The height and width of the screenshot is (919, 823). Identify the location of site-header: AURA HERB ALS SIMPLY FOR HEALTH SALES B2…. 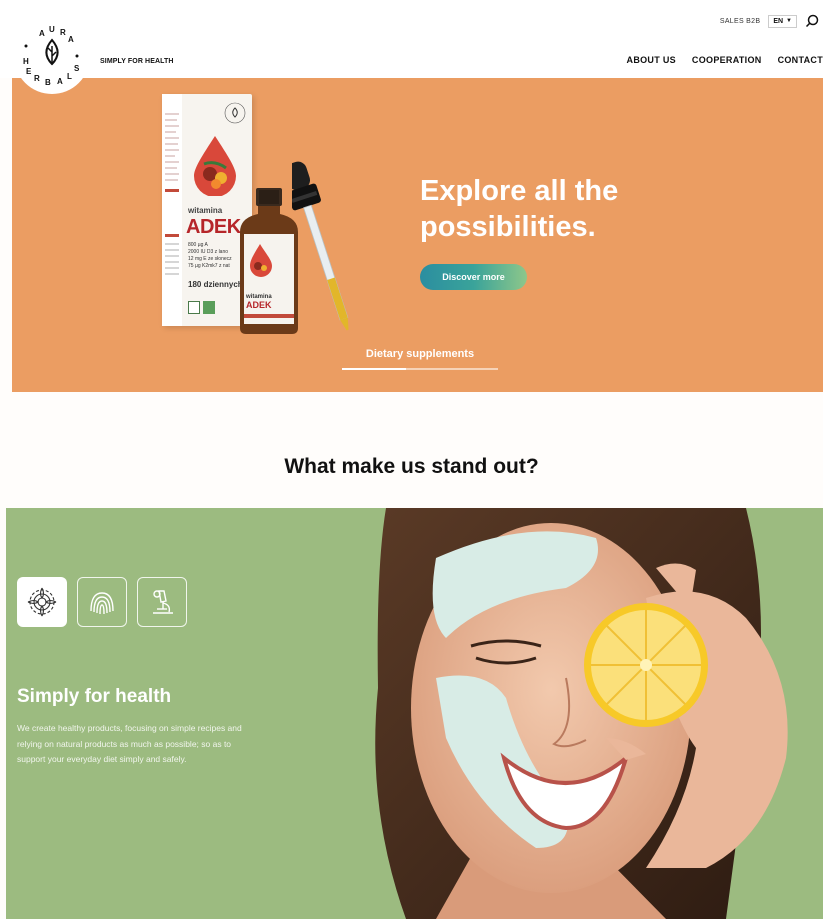
(411, 47).